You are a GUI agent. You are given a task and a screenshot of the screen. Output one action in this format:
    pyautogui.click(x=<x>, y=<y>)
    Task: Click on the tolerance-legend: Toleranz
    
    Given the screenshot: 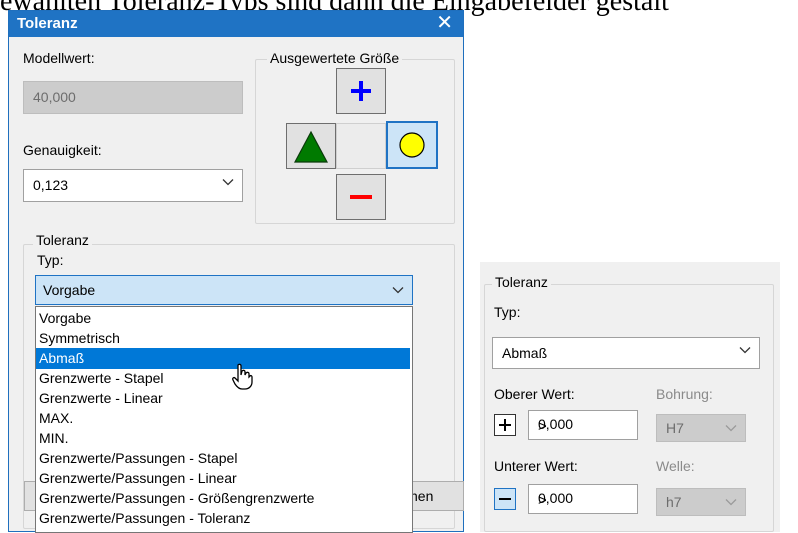 What is the action you would take?
    pyautogui.click(x=62, y=240)
    